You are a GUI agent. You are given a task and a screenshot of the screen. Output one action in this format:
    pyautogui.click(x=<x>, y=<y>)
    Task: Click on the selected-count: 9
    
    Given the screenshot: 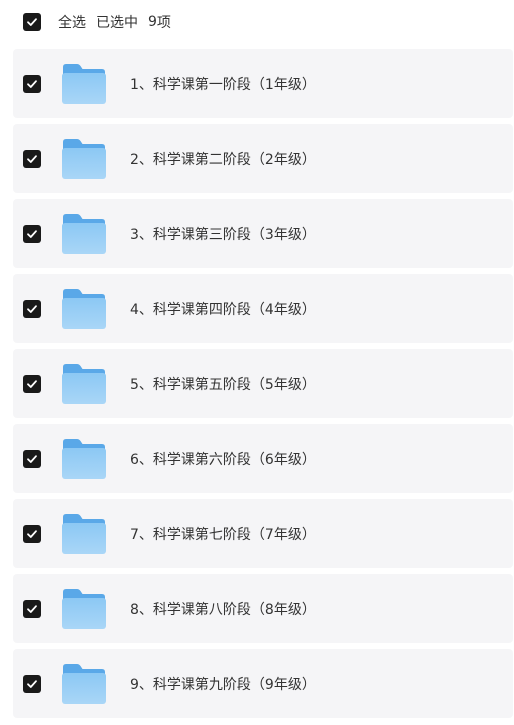 What is the action you would take?
    pyautogui.click(x=152, y=22)
    